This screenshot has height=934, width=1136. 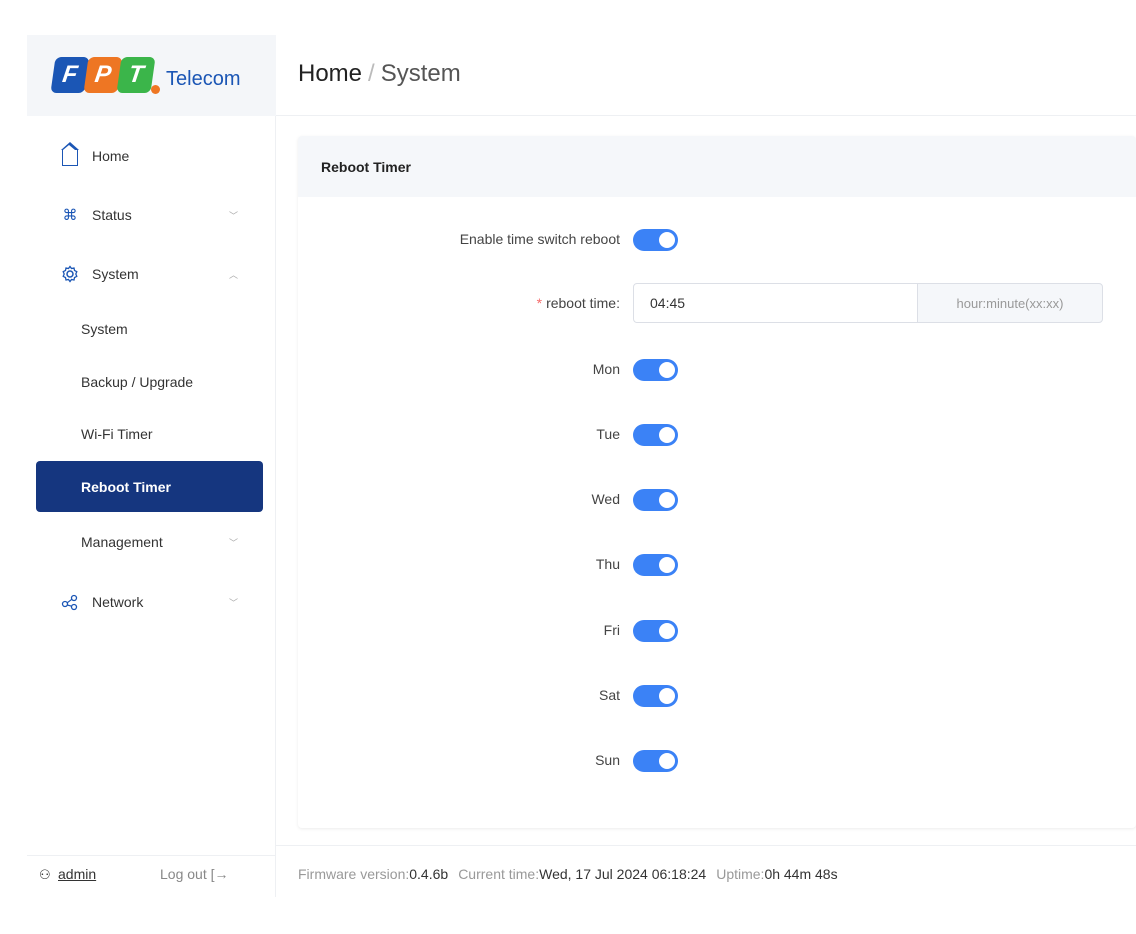 I want to click on card-title: Reboot Timer, so click(x=366, y=167).